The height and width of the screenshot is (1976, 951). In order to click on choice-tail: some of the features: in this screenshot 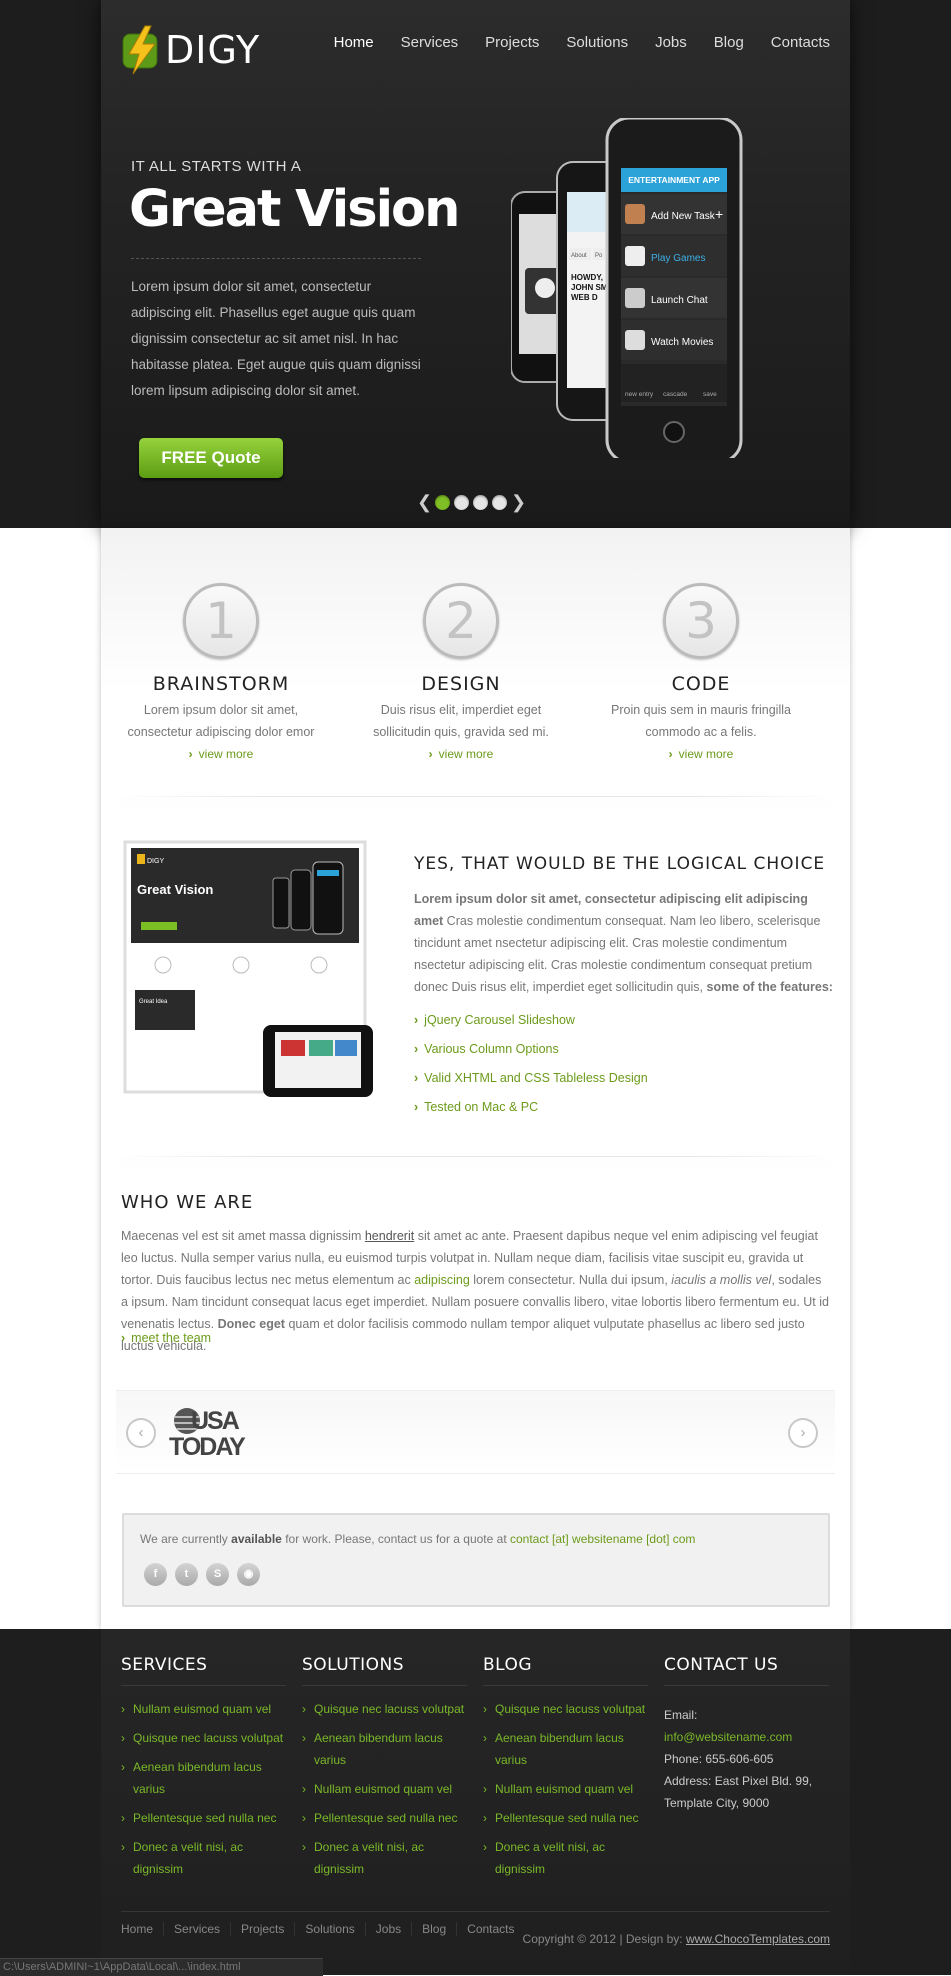, I will do `click(769, 987)`.